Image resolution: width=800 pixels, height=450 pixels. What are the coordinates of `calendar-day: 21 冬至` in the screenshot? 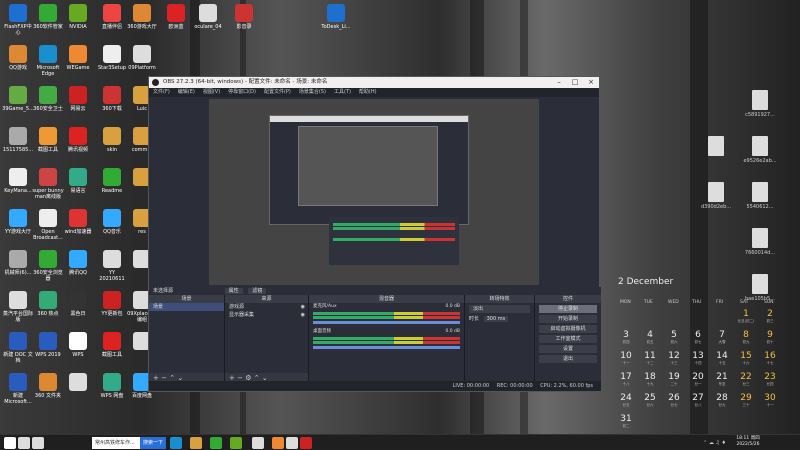 It's located at (722, 380).